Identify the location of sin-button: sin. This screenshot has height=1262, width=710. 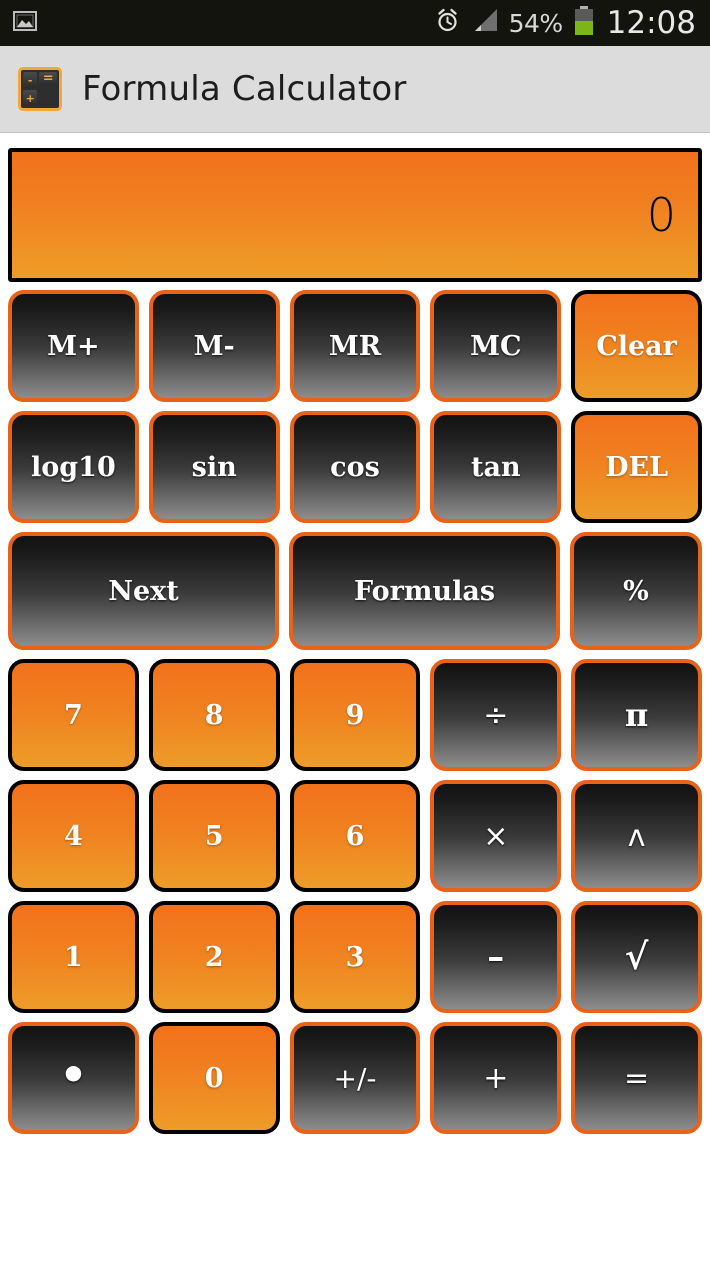
(214, 467).